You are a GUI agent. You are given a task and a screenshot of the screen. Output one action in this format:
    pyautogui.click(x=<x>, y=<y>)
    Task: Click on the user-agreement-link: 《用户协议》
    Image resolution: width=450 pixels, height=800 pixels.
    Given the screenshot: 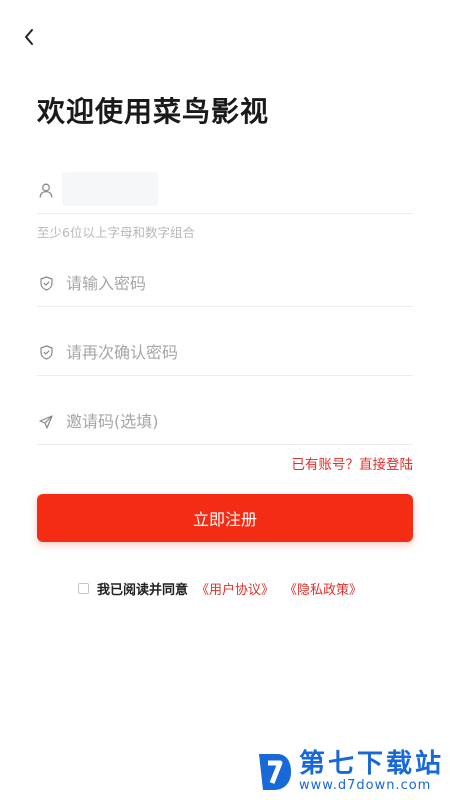 What is the action you would take?
    pyautogui.click(x=235, y=588)
    